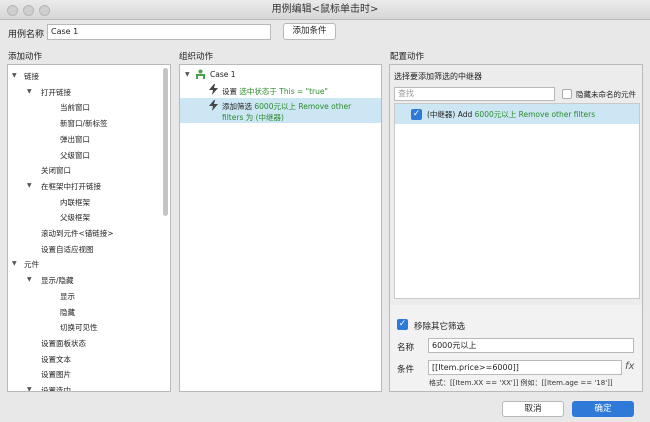  I want to click on case-icon, so click(200, 74).